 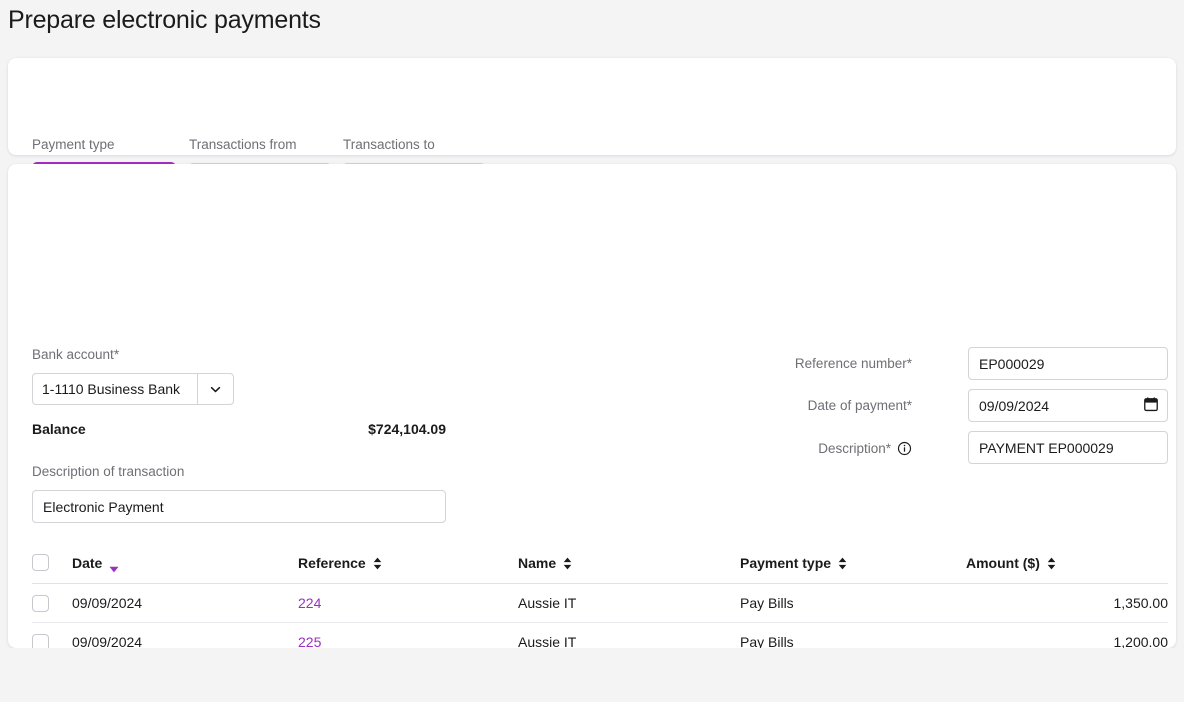 I want to click on column-header-reference-label: Reference, so click(x=332, y=563).